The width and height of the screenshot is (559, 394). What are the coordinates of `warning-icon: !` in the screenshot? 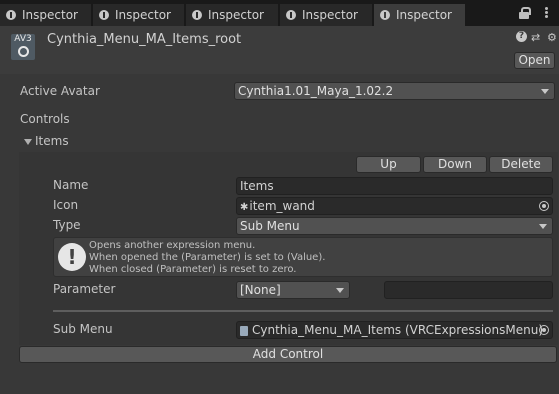 It's located at (72, 257).